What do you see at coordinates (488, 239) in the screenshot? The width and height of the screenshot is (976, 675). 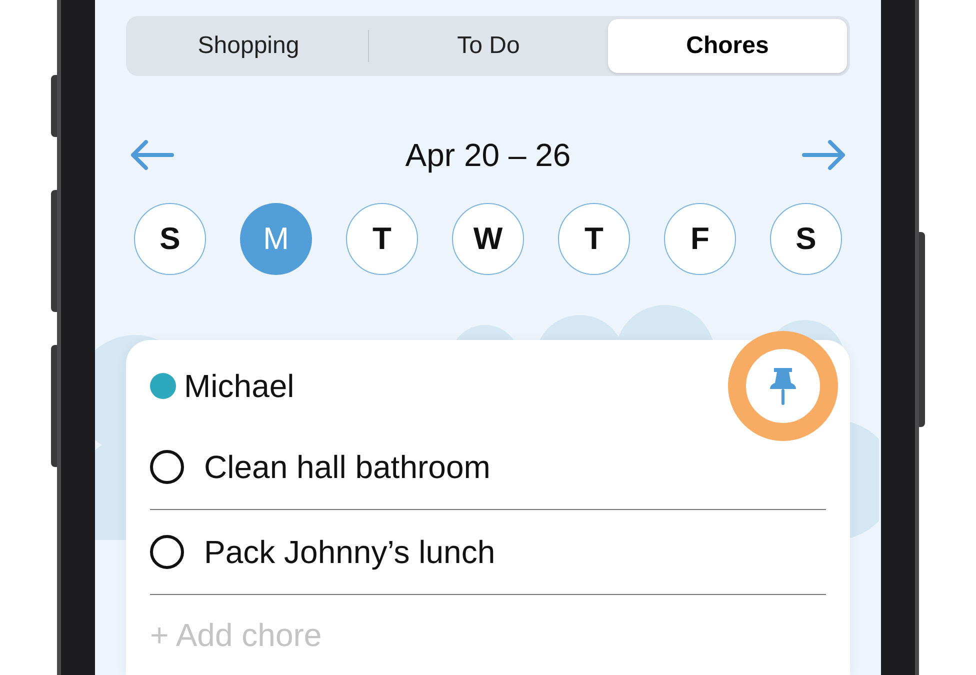 I see `day-button: W` at bounding box center [488, 239].